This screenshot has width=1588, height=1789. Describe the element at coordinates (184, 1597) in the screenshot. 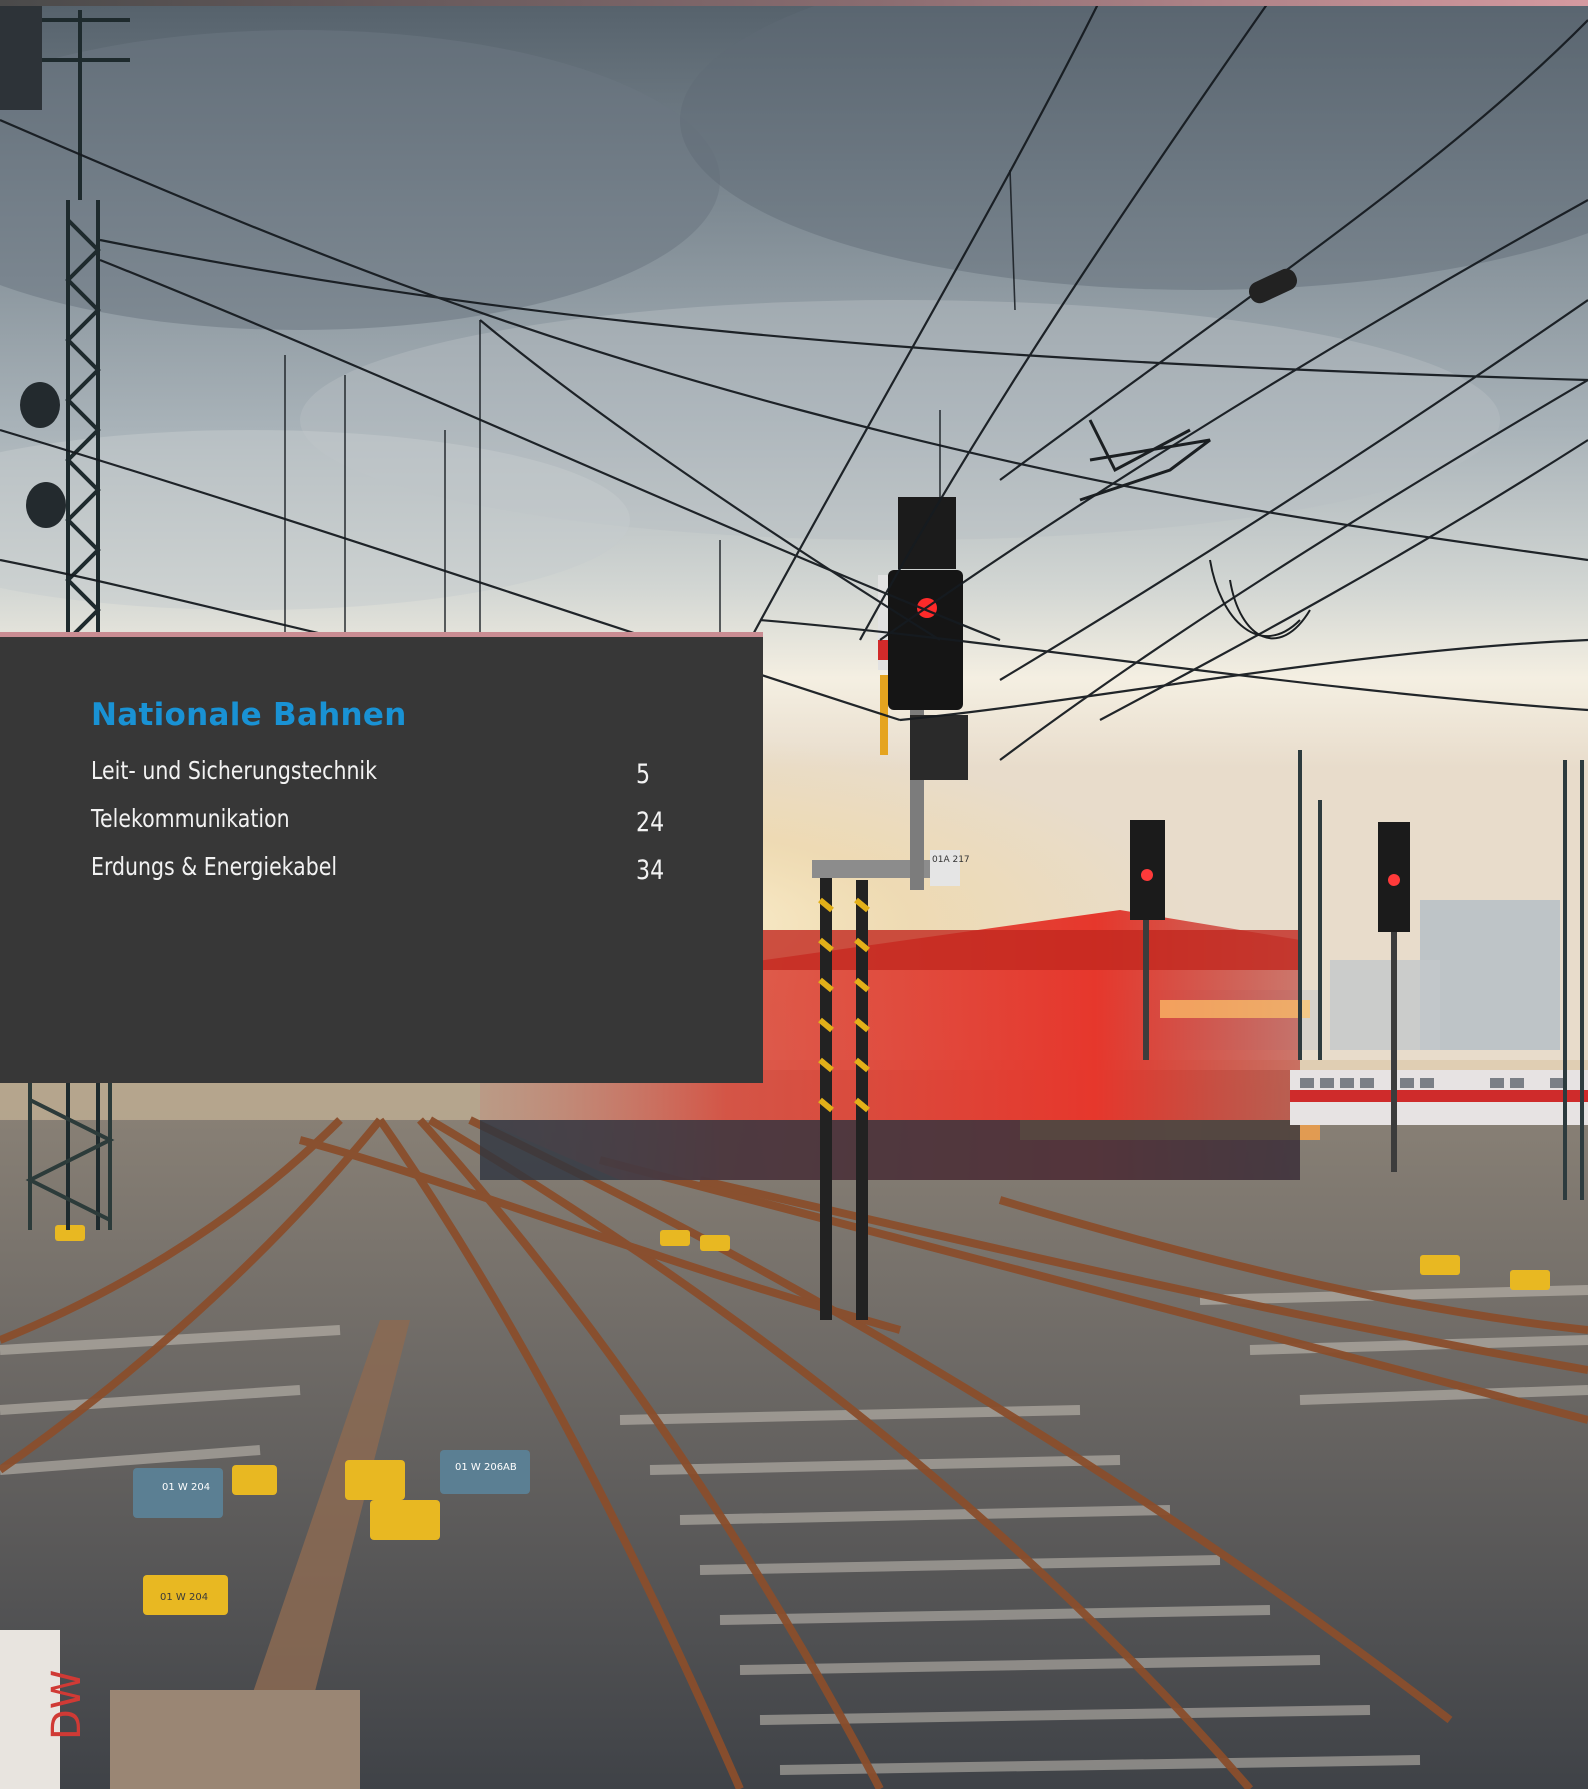

I see `box-label-3: 01 W 204` at that location.